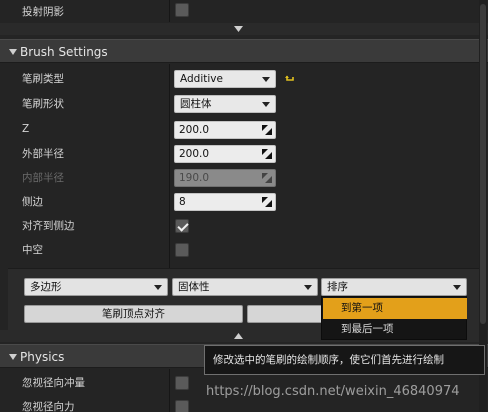  I want to click on polygon-dropdown: 多边形, so click(96, 287).